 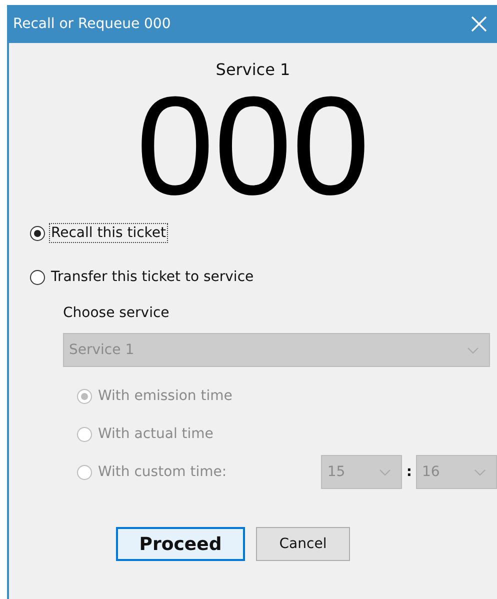 What do you see at coordinates (92, 24) in the screenshot?
I see `window-title: Recall or Requeue 000` at bounding box center [92, 24].